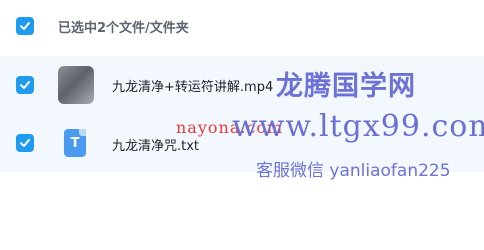 This screenshot has width=484, height=250. I want to click on selection-summary: 已选中2个文件/文件夹, so click(123, 28).